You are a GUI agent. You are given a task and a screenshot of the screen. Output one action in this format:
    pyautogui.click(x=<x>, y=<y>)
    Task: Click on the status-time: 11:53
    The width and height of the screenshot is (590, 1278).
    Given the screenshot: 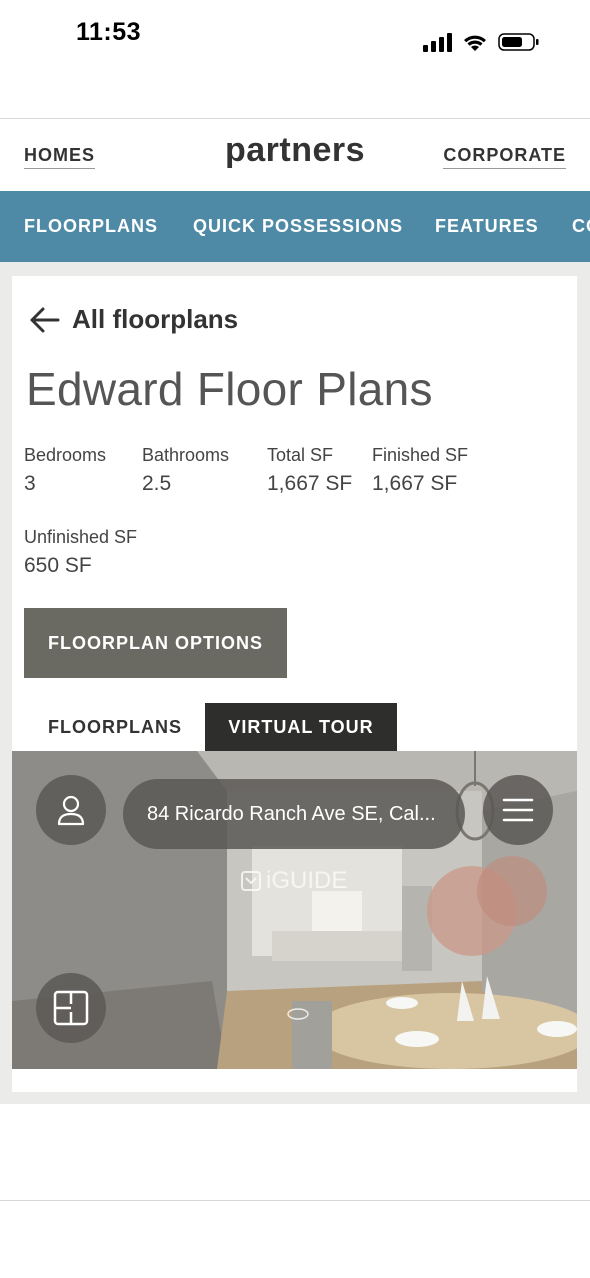 What is the action you would take?
    pyautogui.click(x=109, y=32)
    